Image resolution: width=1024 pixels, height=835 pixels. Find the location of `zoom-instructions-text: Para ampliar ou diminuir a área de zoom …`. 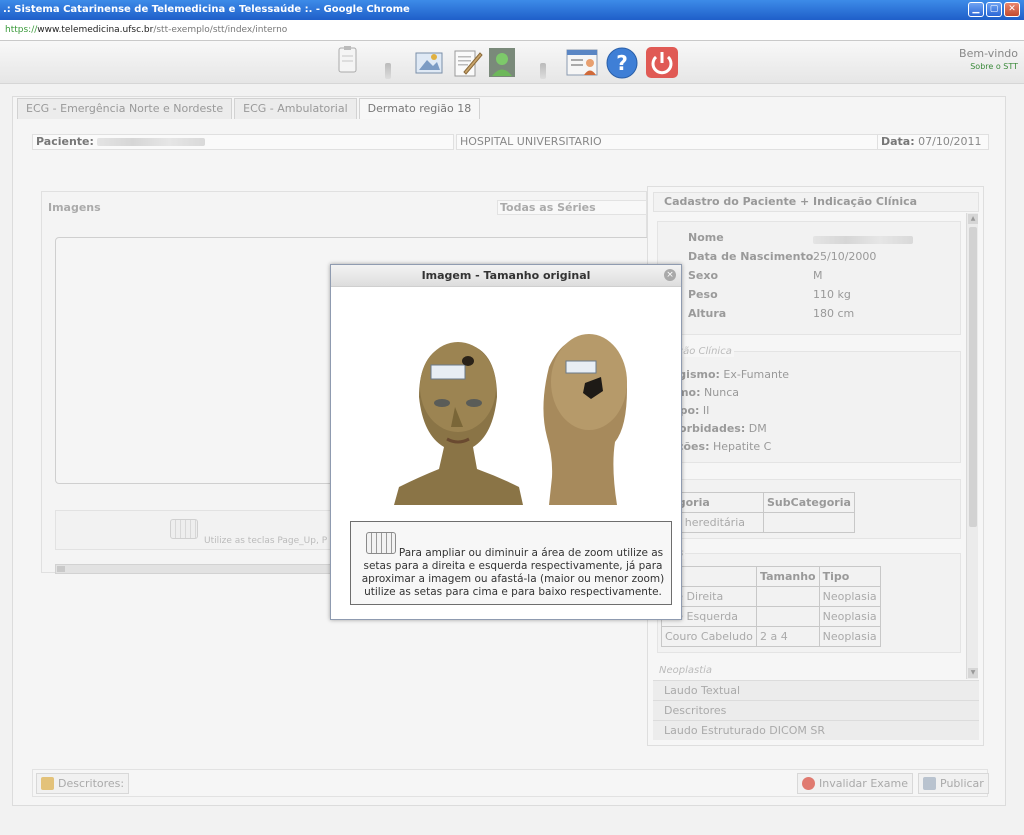

zoom-instructions-text: Para ampliar ou diminuir a área de zoom … is located at coordinates (513, 572).